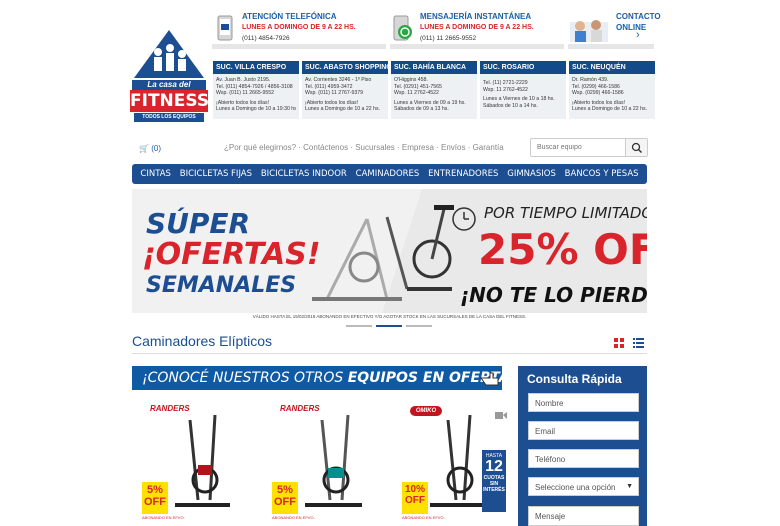  Describe the element at coordinates (510, 105) in the screenshot. I see `store-detail-line: Sábados de 10 a 14 hs.` at that location.